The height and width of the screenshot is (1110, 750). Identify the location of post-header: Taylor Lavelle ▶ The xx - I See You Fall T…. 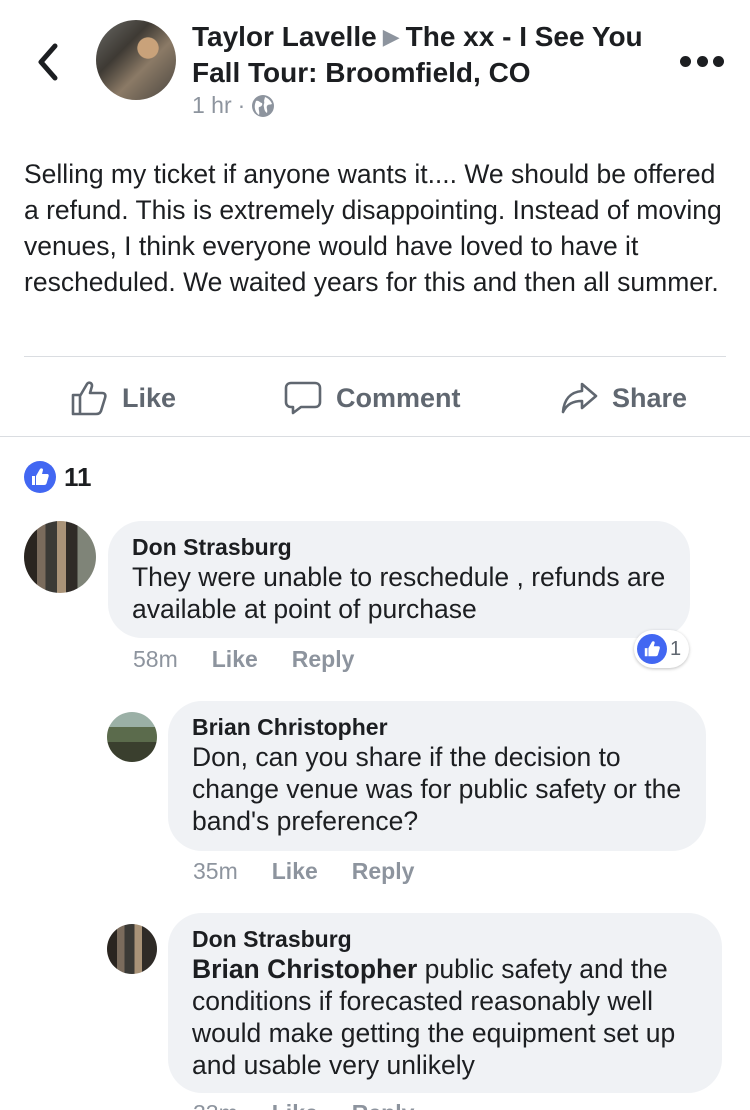
(375, 65).